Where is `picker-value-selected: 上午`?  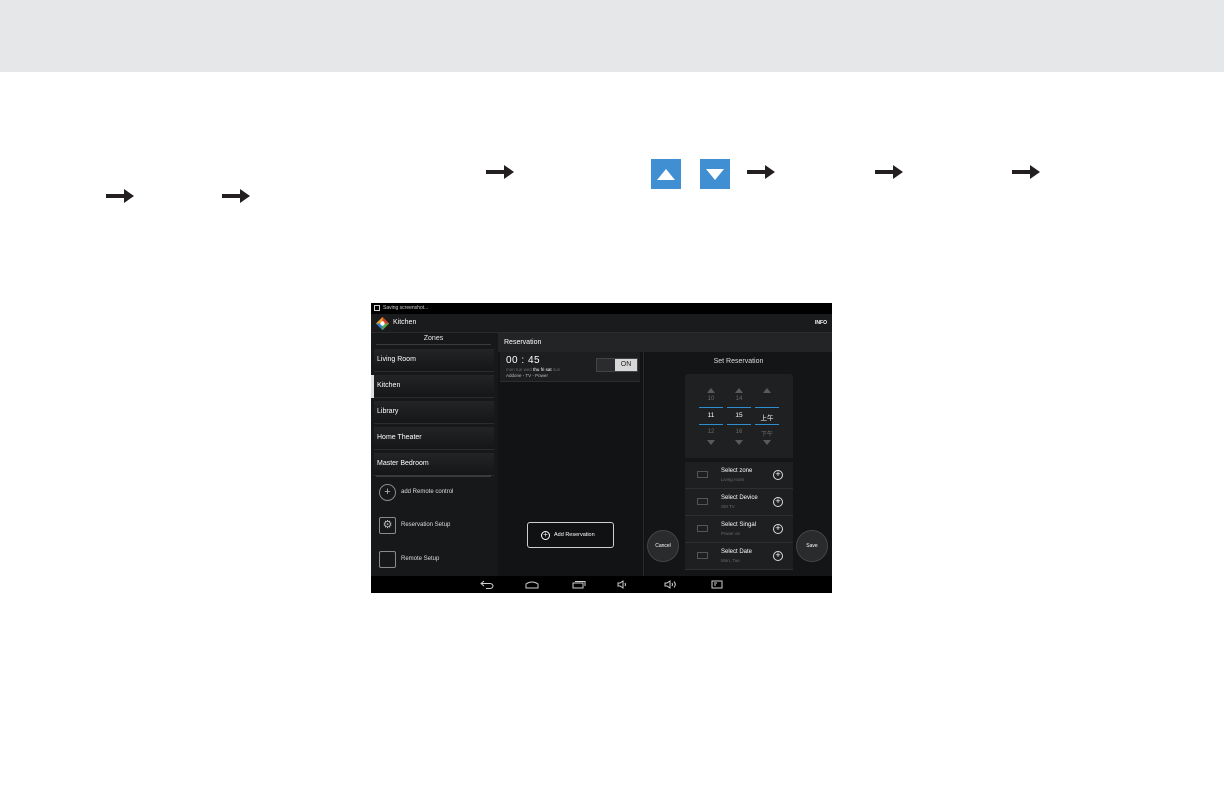
picker-value-selected: 上午 is located at coordinates (767, 418).